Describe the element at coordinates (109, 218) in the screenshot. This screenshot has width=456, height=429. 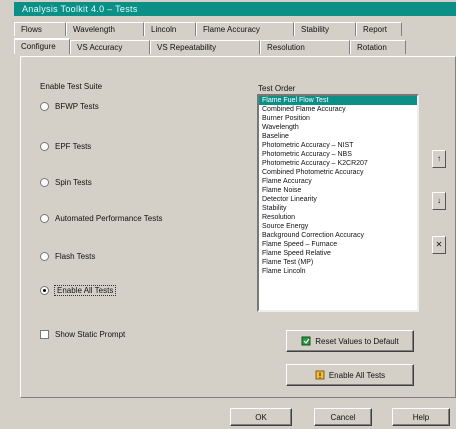
I see `radio-label: Automated Performance Tests` at that location.